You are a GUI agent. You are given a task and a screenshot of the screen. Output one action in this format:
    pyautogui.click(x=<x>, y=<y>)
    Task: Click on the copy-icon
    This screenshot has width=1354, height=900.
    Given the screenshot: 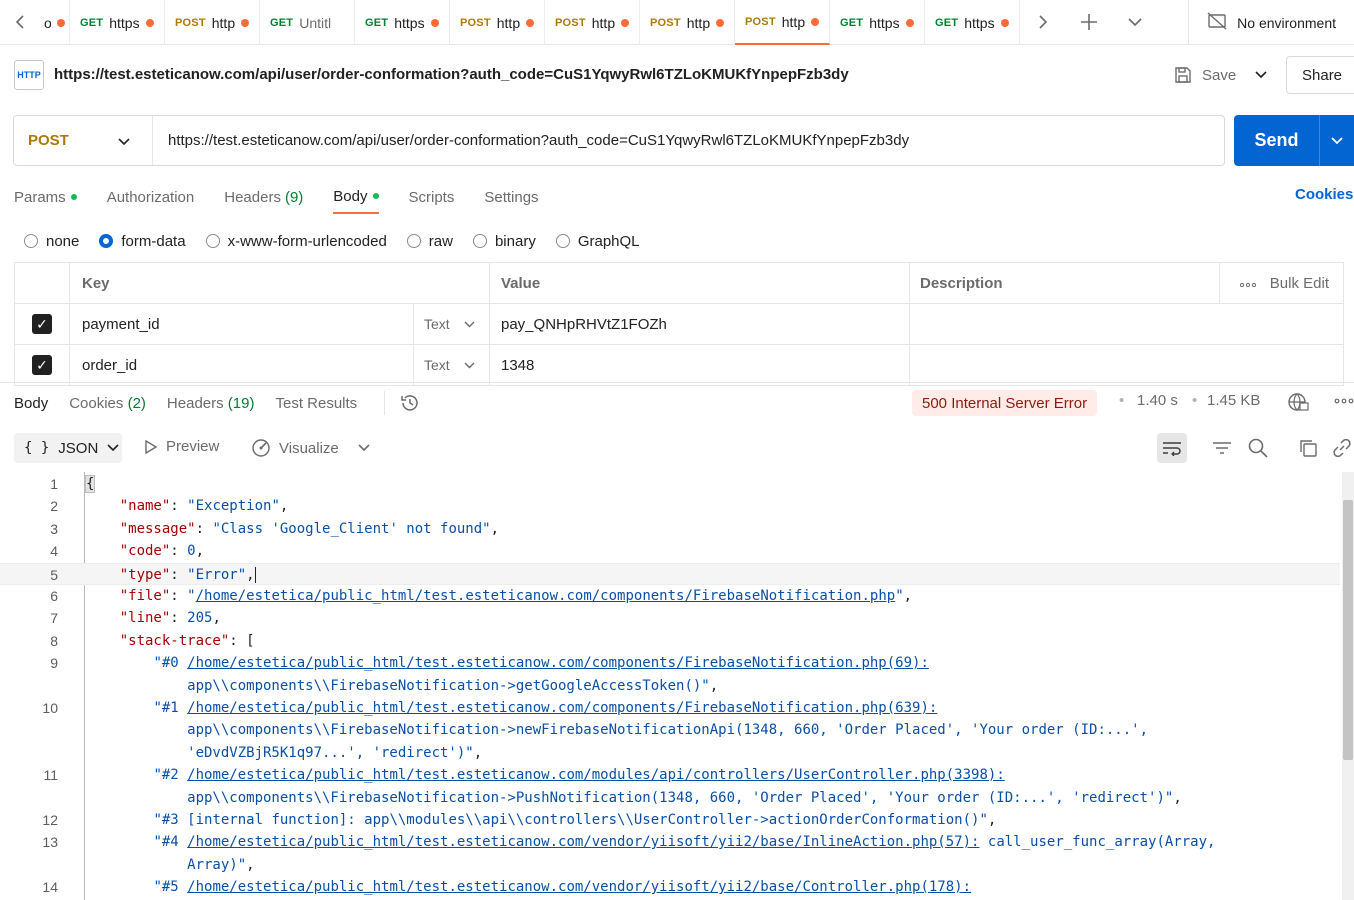 What is the action you would take?
    pyautogui.click(x=1308, y=448)
    